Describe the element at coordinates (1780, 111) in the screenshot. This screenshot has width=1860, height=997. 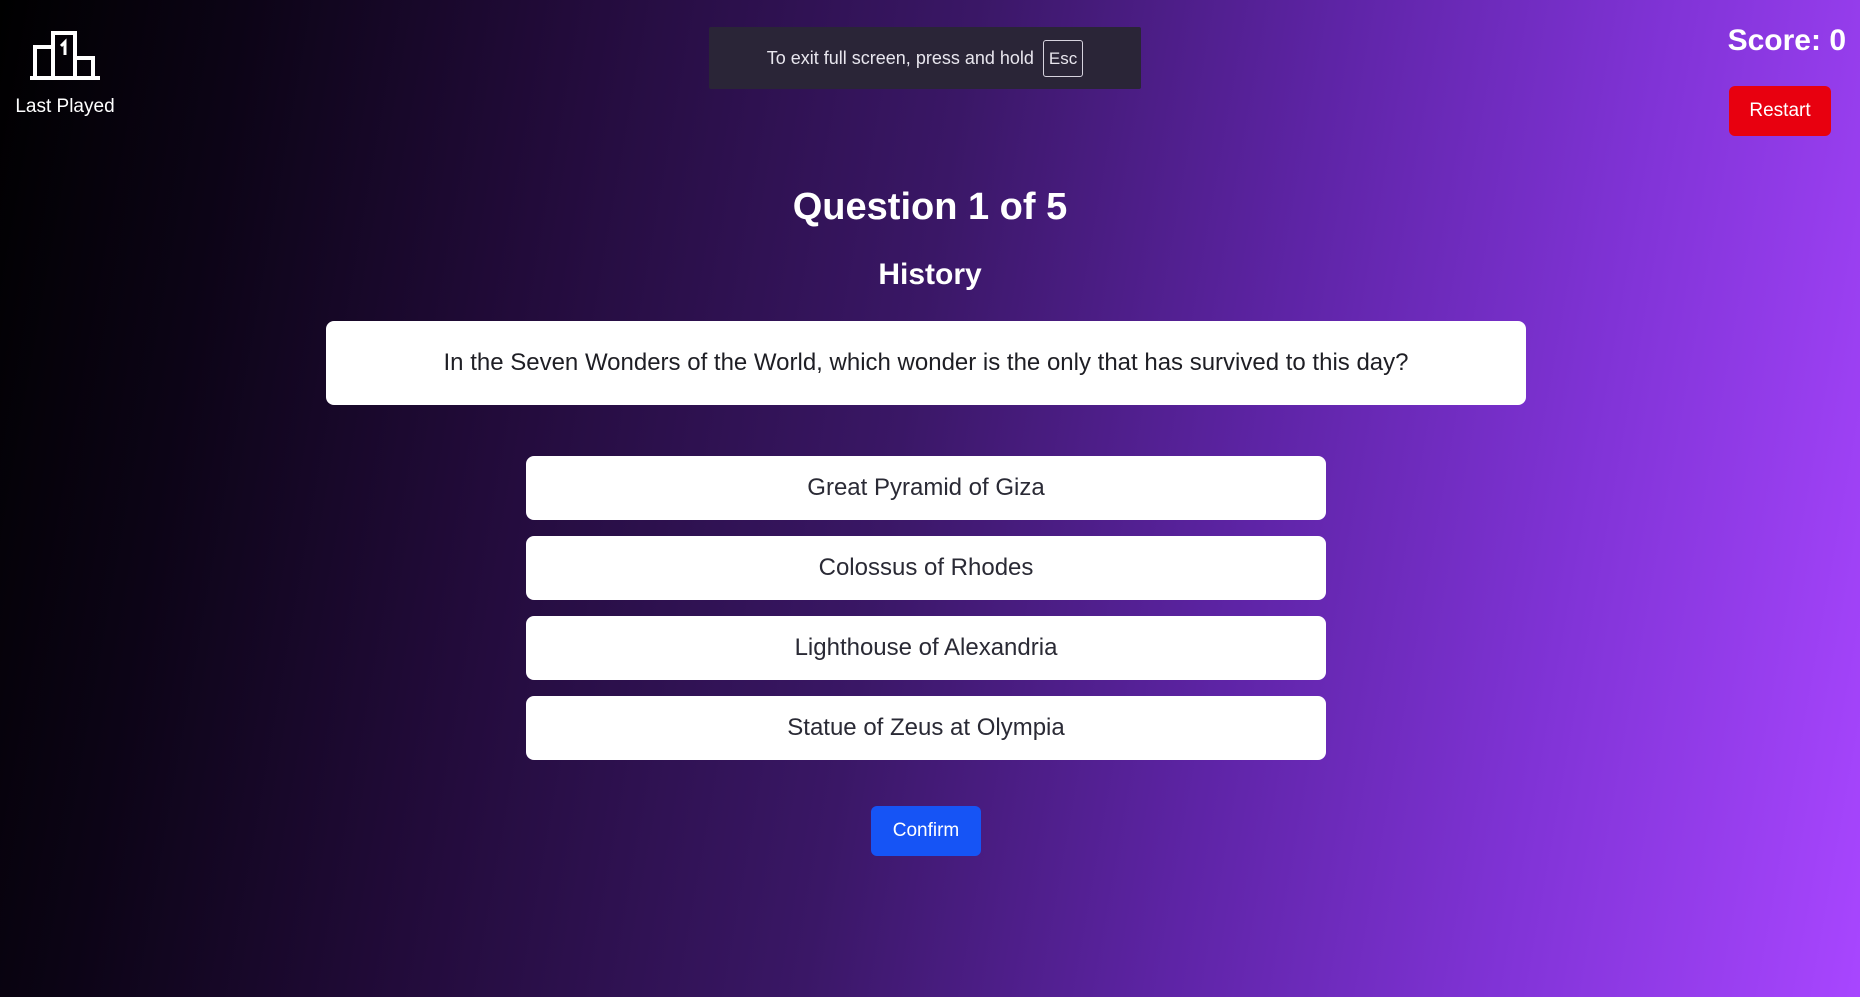
I see `restart-button: Restart` at that location.